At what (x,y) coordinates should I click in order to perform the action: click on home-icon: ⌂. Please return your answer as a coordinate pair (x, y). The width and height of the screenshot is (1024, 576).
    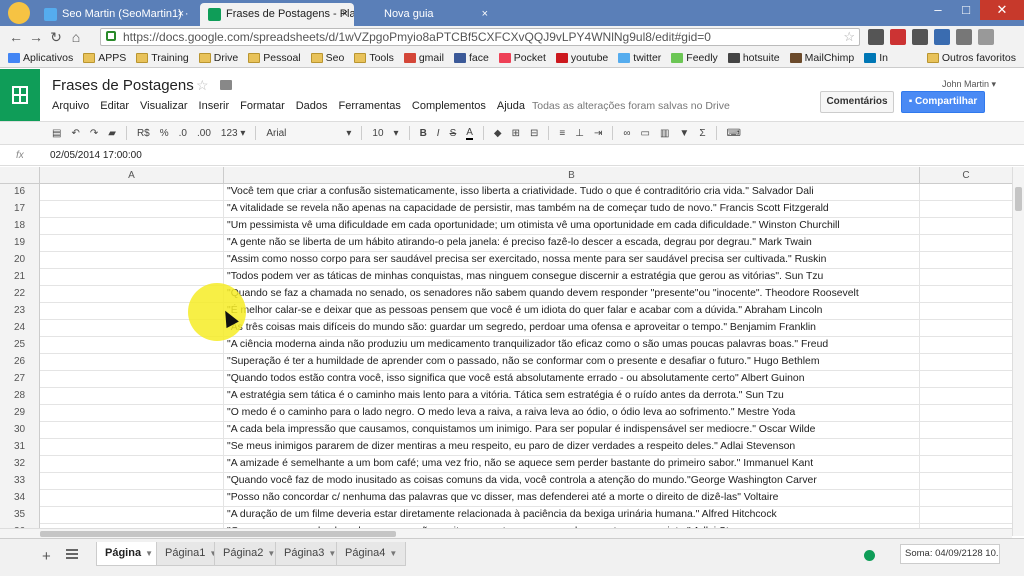
    Looking at the image, I should click on (76, 37).